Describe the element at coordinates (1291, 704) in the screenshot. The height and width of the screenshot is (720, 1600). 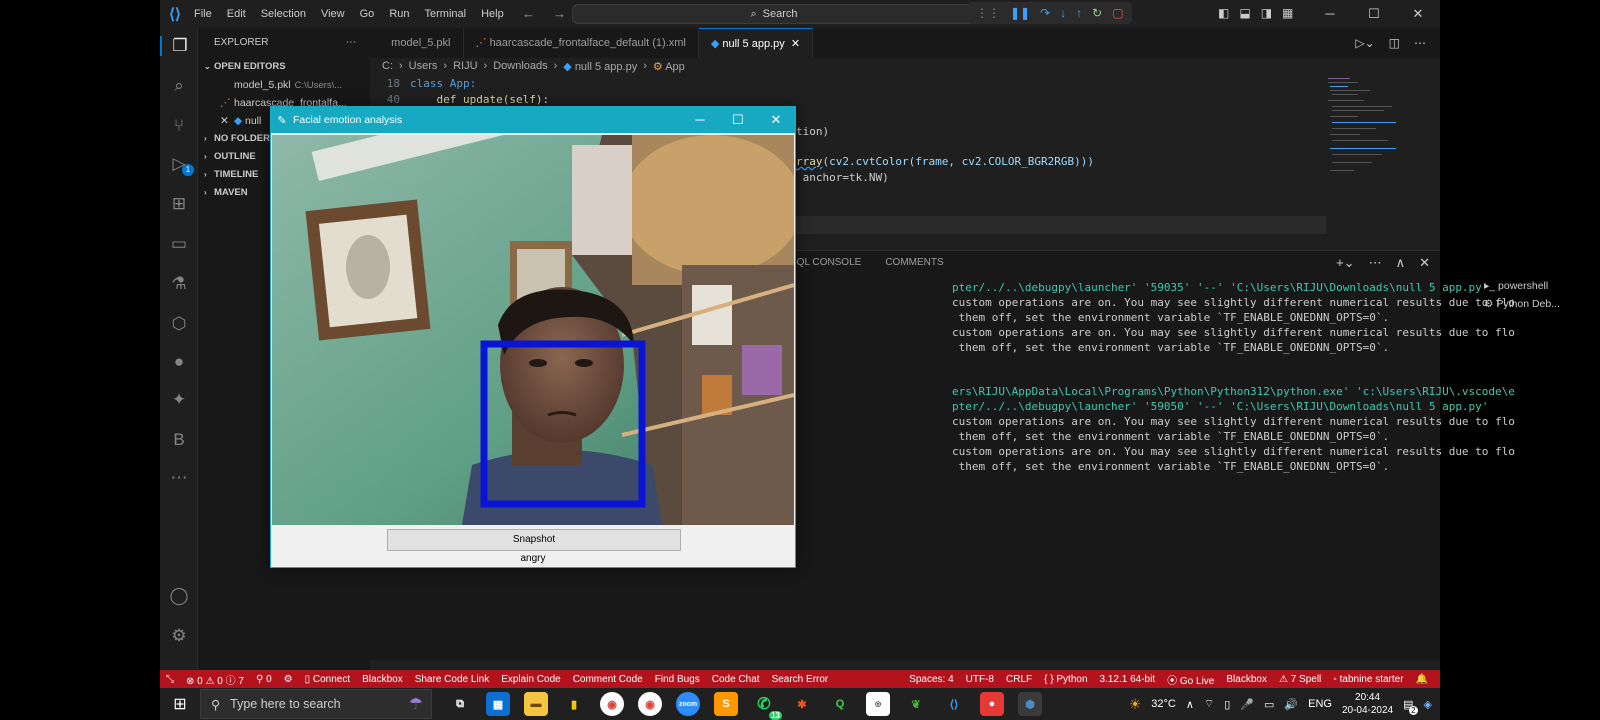
I see `volume-icon: 🔊` at that location.